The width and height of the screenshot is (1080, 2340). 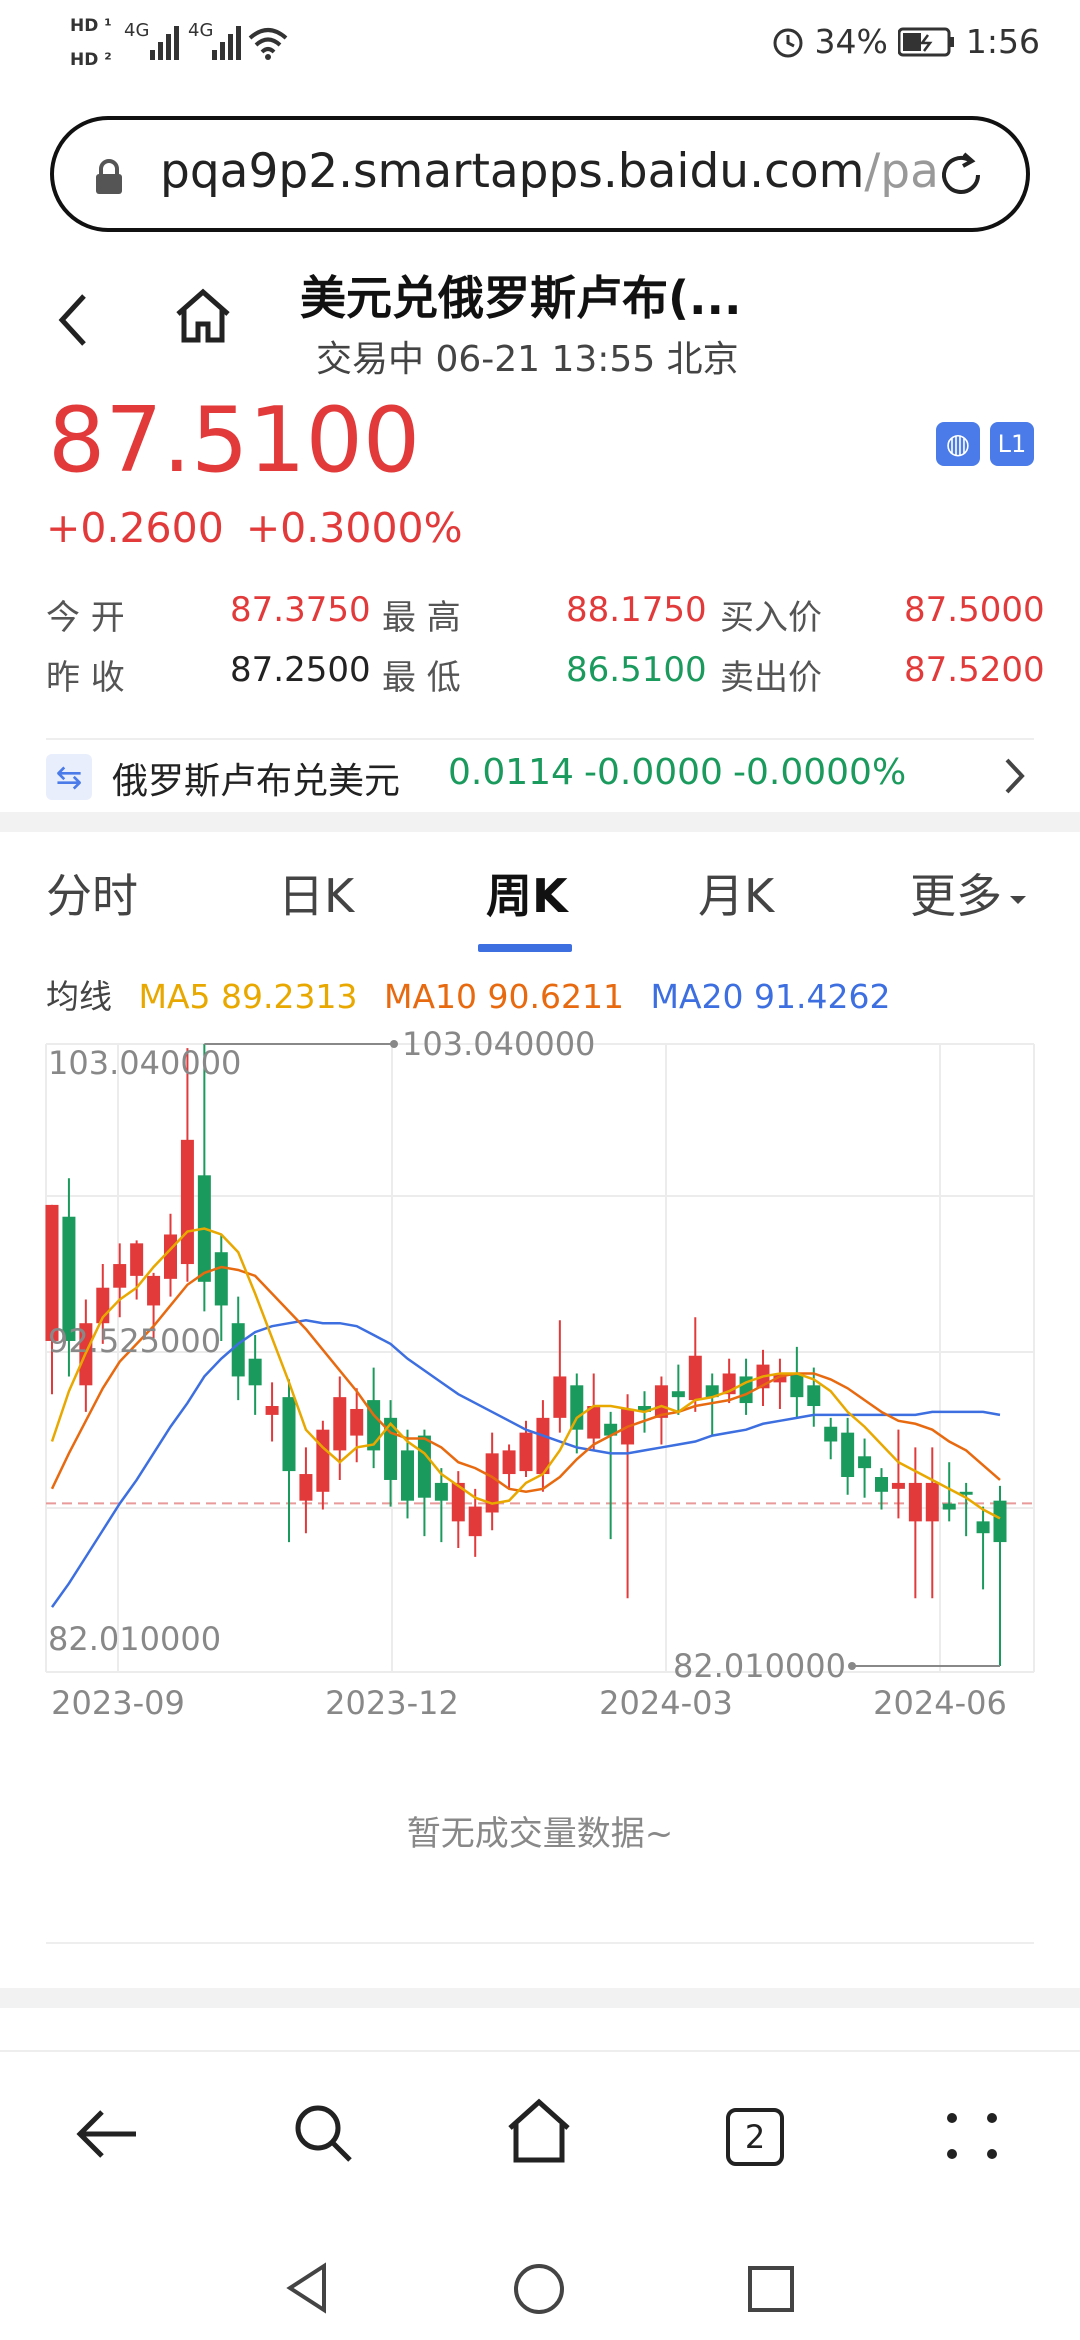 What do you see at coordinates (498, 1046) in the screenshot?
I see `high-marker-label: 103.040000` at bounding box center [498, 1046].